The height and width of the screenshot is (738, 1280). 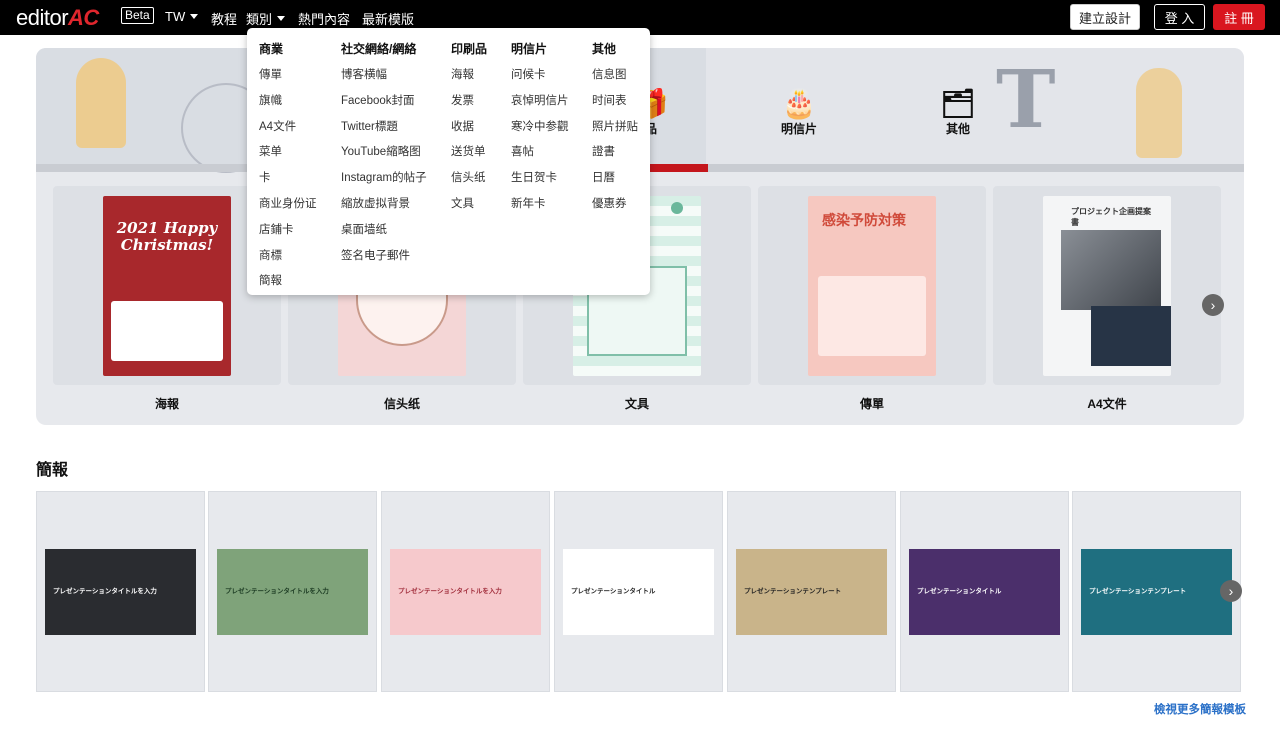 I want to click on card-label: 海報, so click(x=167, y=403).